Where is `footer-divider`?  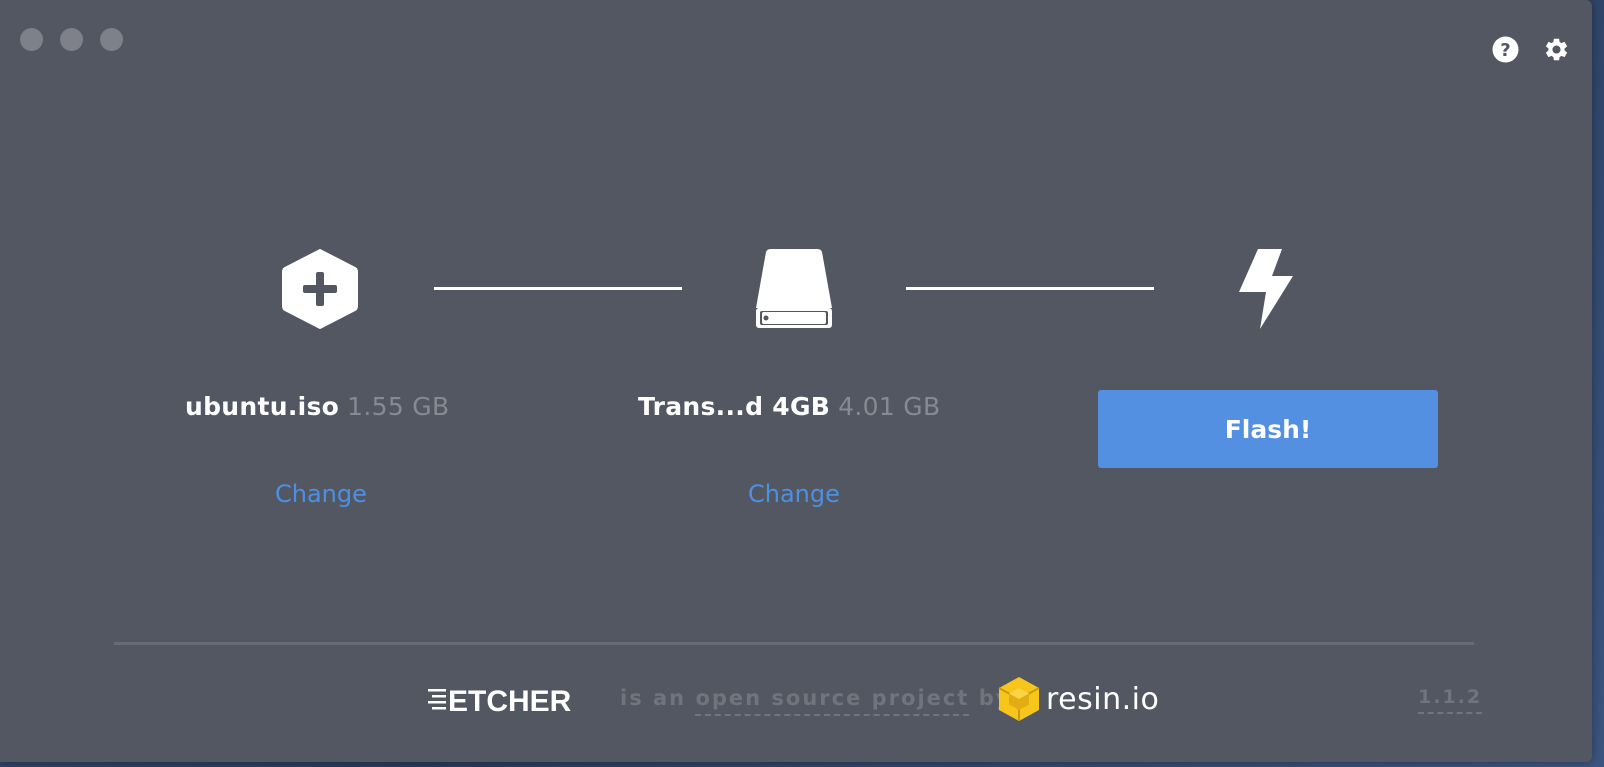 footer-divider is located at coordinates (794, 643).